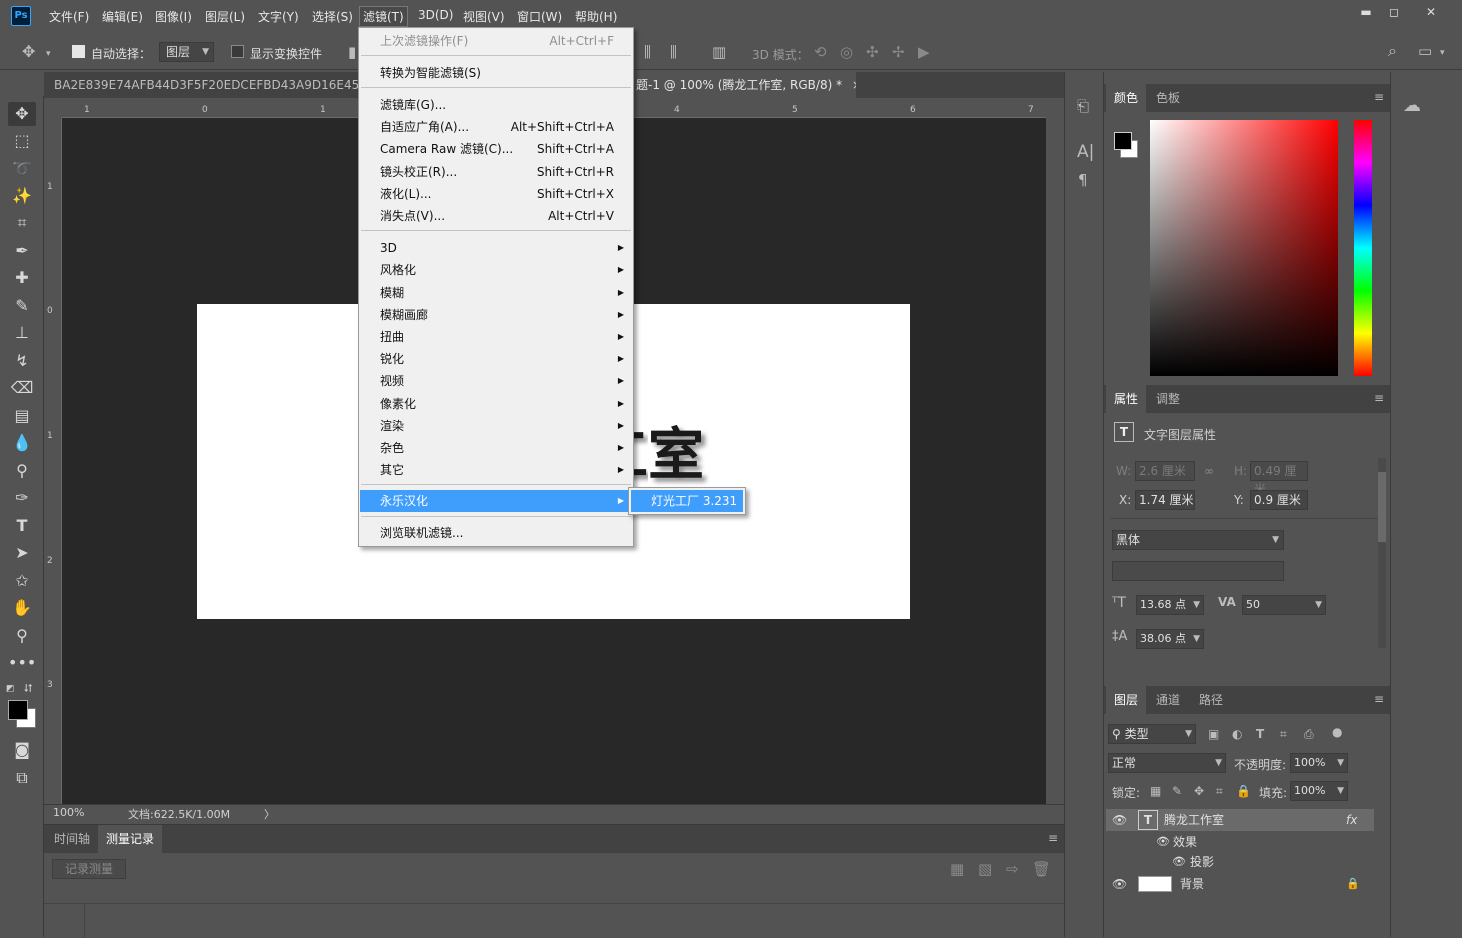  What do you see at coordinates (898, 52) in the screenshot?
I see `3d-slide-icon: ✢` at bounding box center [898, 52].